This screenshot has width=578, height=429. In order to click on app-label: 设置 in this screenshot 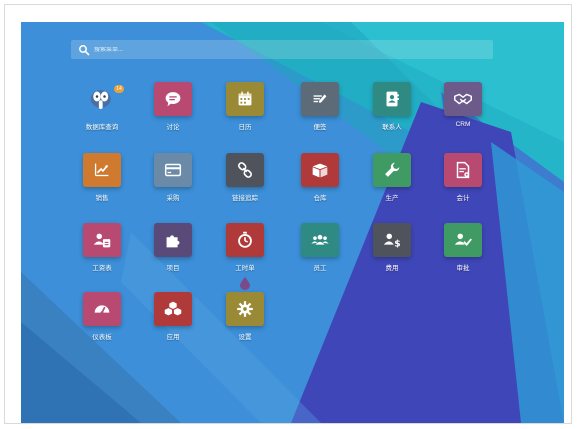, I will do `click(245, 337)`.